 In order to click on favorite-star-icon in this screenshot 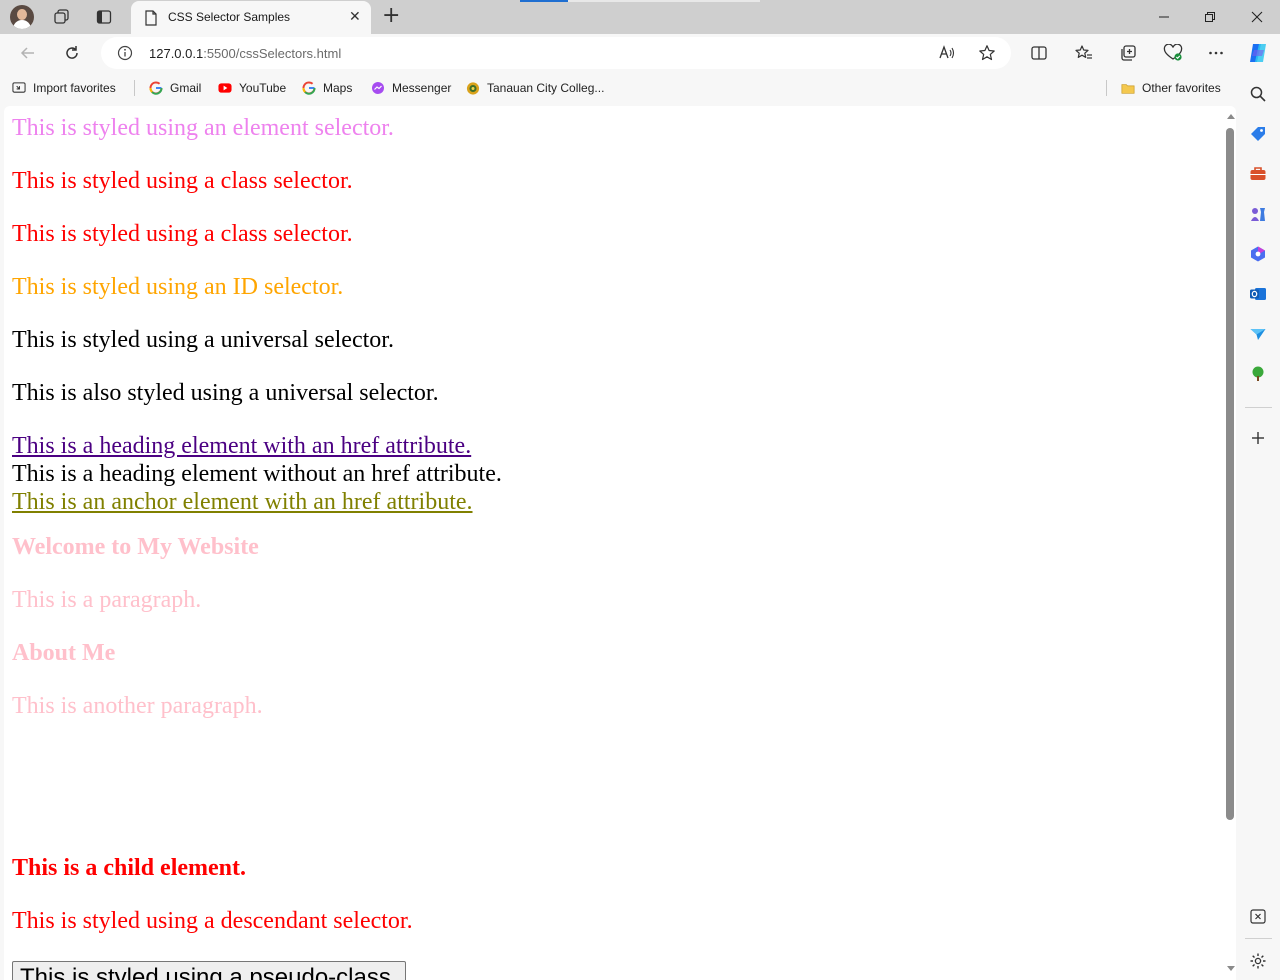, I will do `click(987, 53)`.